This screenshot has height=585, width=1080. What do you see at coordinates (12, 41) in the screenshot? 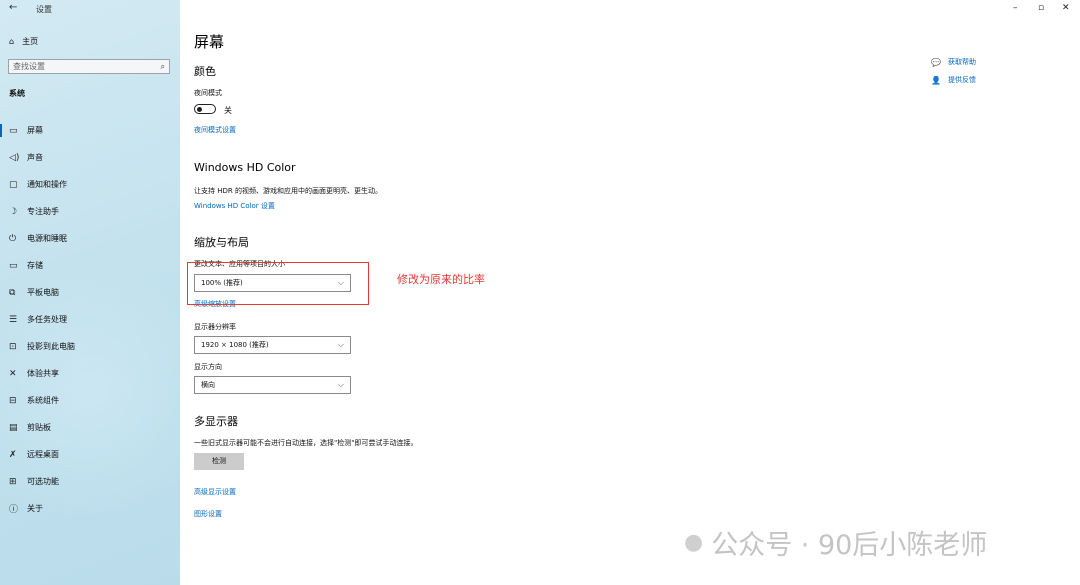
I see `home-icon: ⌂` at bounding box center [12, 41].